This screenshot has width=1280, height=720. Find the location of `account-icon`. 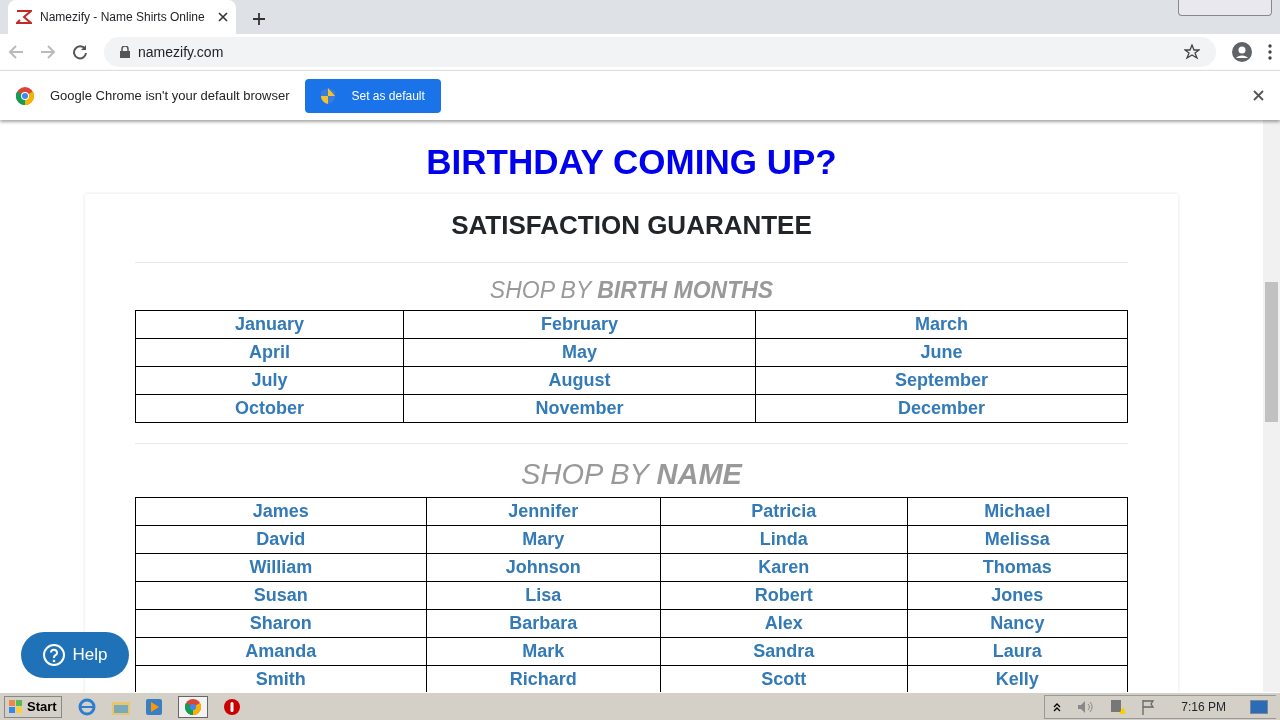

account-icon is located at coordinates (1242, 52).